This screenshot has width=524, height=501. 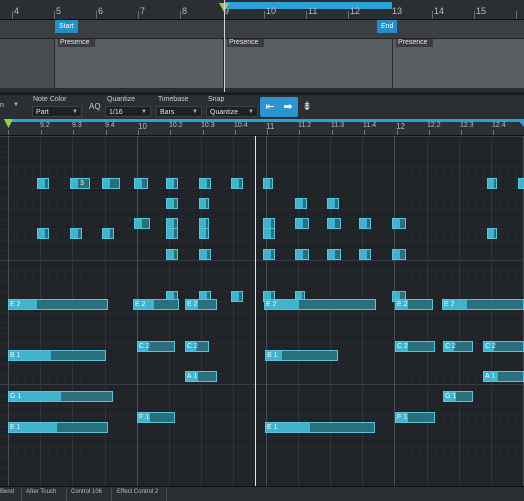 I want to click on arrangement-ruler: 4 5 6 7 8 9 10 11 12 13 14 15, so click(x=262, y=10).